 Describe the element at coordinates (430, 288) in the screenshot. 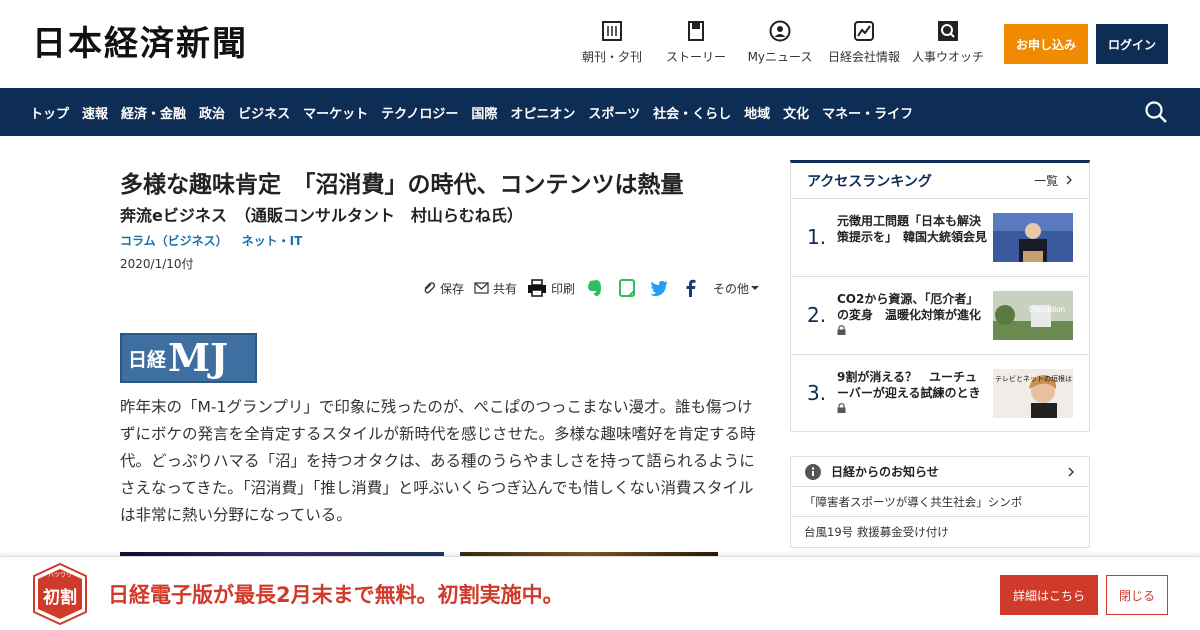

I see `paperclip-icon` at that location.